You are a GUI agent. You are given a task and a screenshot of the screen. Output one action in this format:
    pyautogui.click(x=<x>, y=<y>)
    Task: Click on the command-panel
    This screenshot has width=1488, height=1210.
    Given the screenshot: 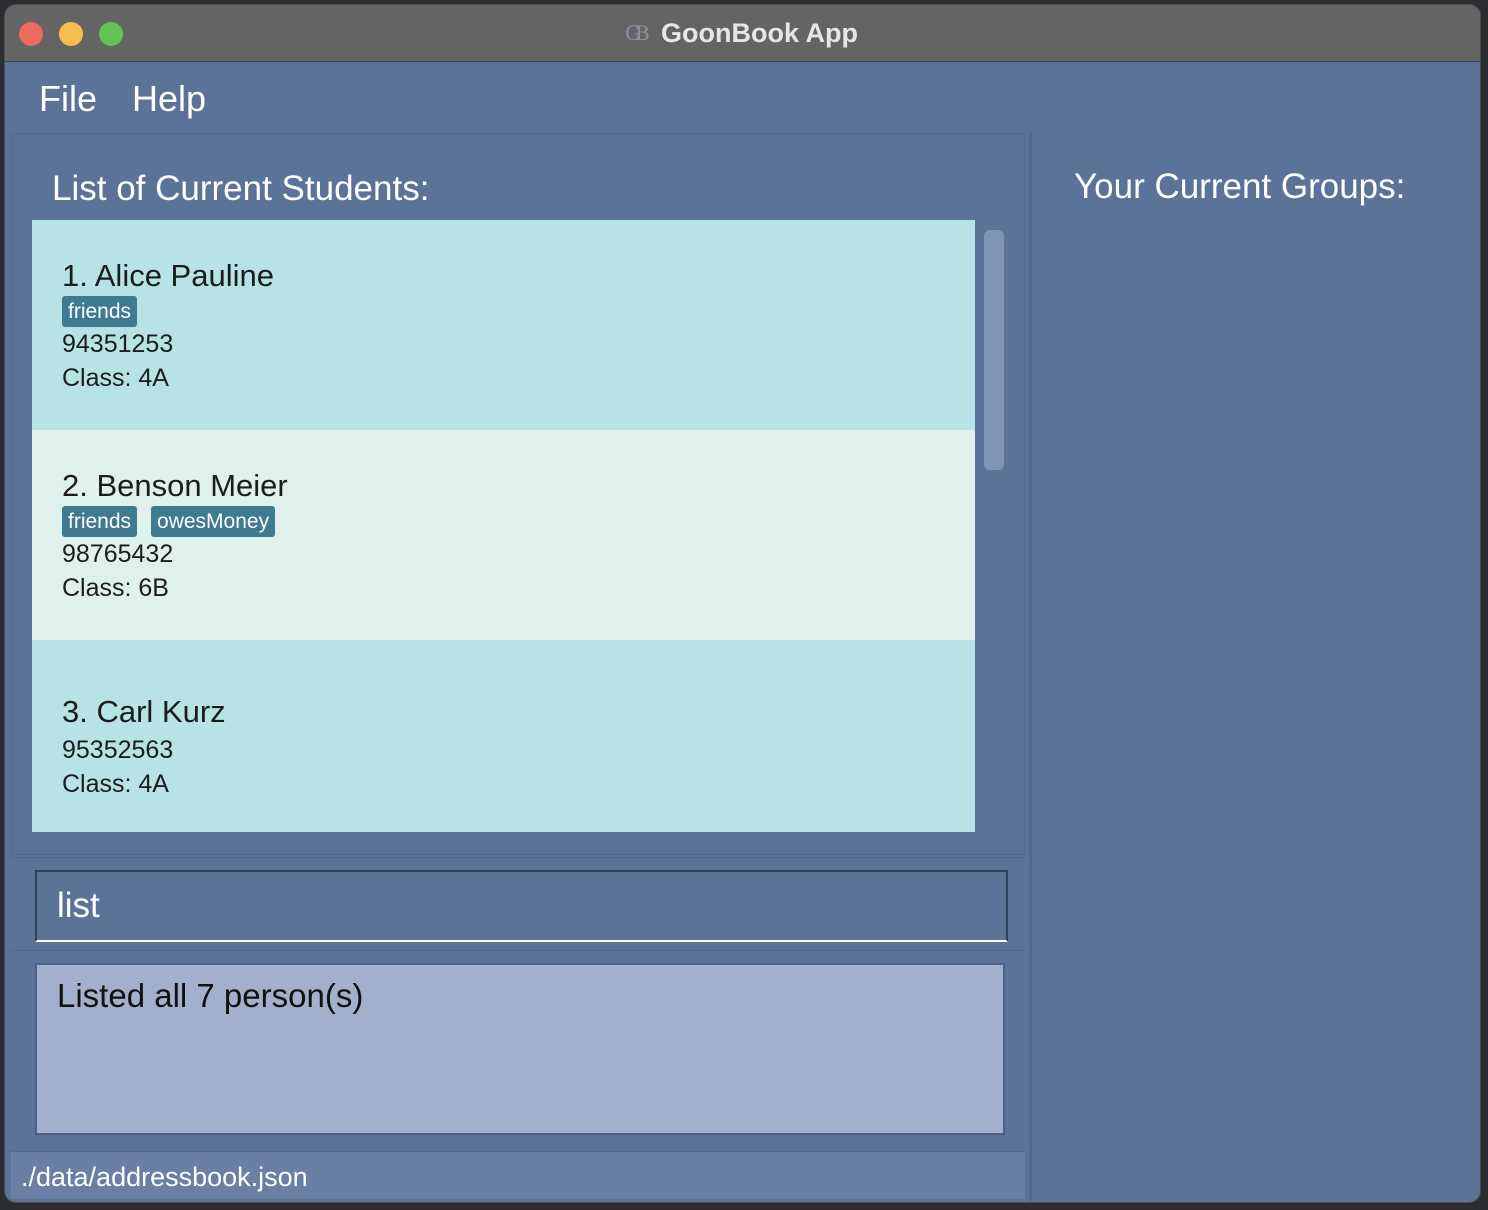 What is the action you would take?
    pyautogui.click(x=518, y=904)
    